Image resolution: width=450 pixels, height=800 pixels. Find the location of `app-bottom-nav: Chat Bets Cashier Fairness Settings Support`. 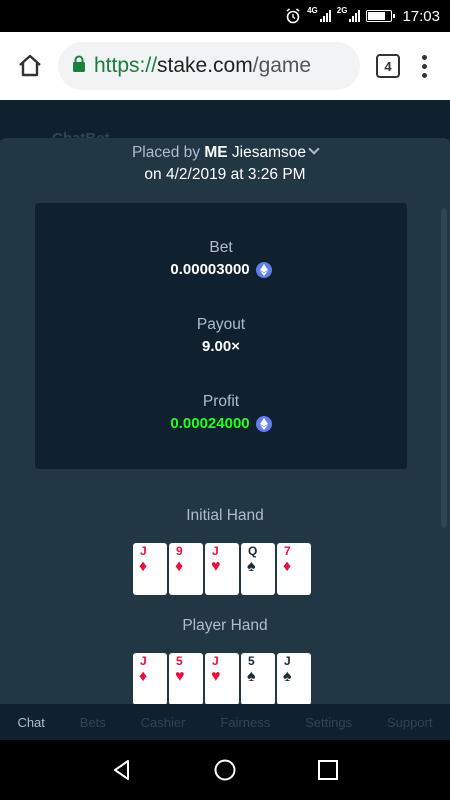

app-bottom-nav: Chat Bets Cashier Fairness Settings Support is located at coordinates (225, 722).